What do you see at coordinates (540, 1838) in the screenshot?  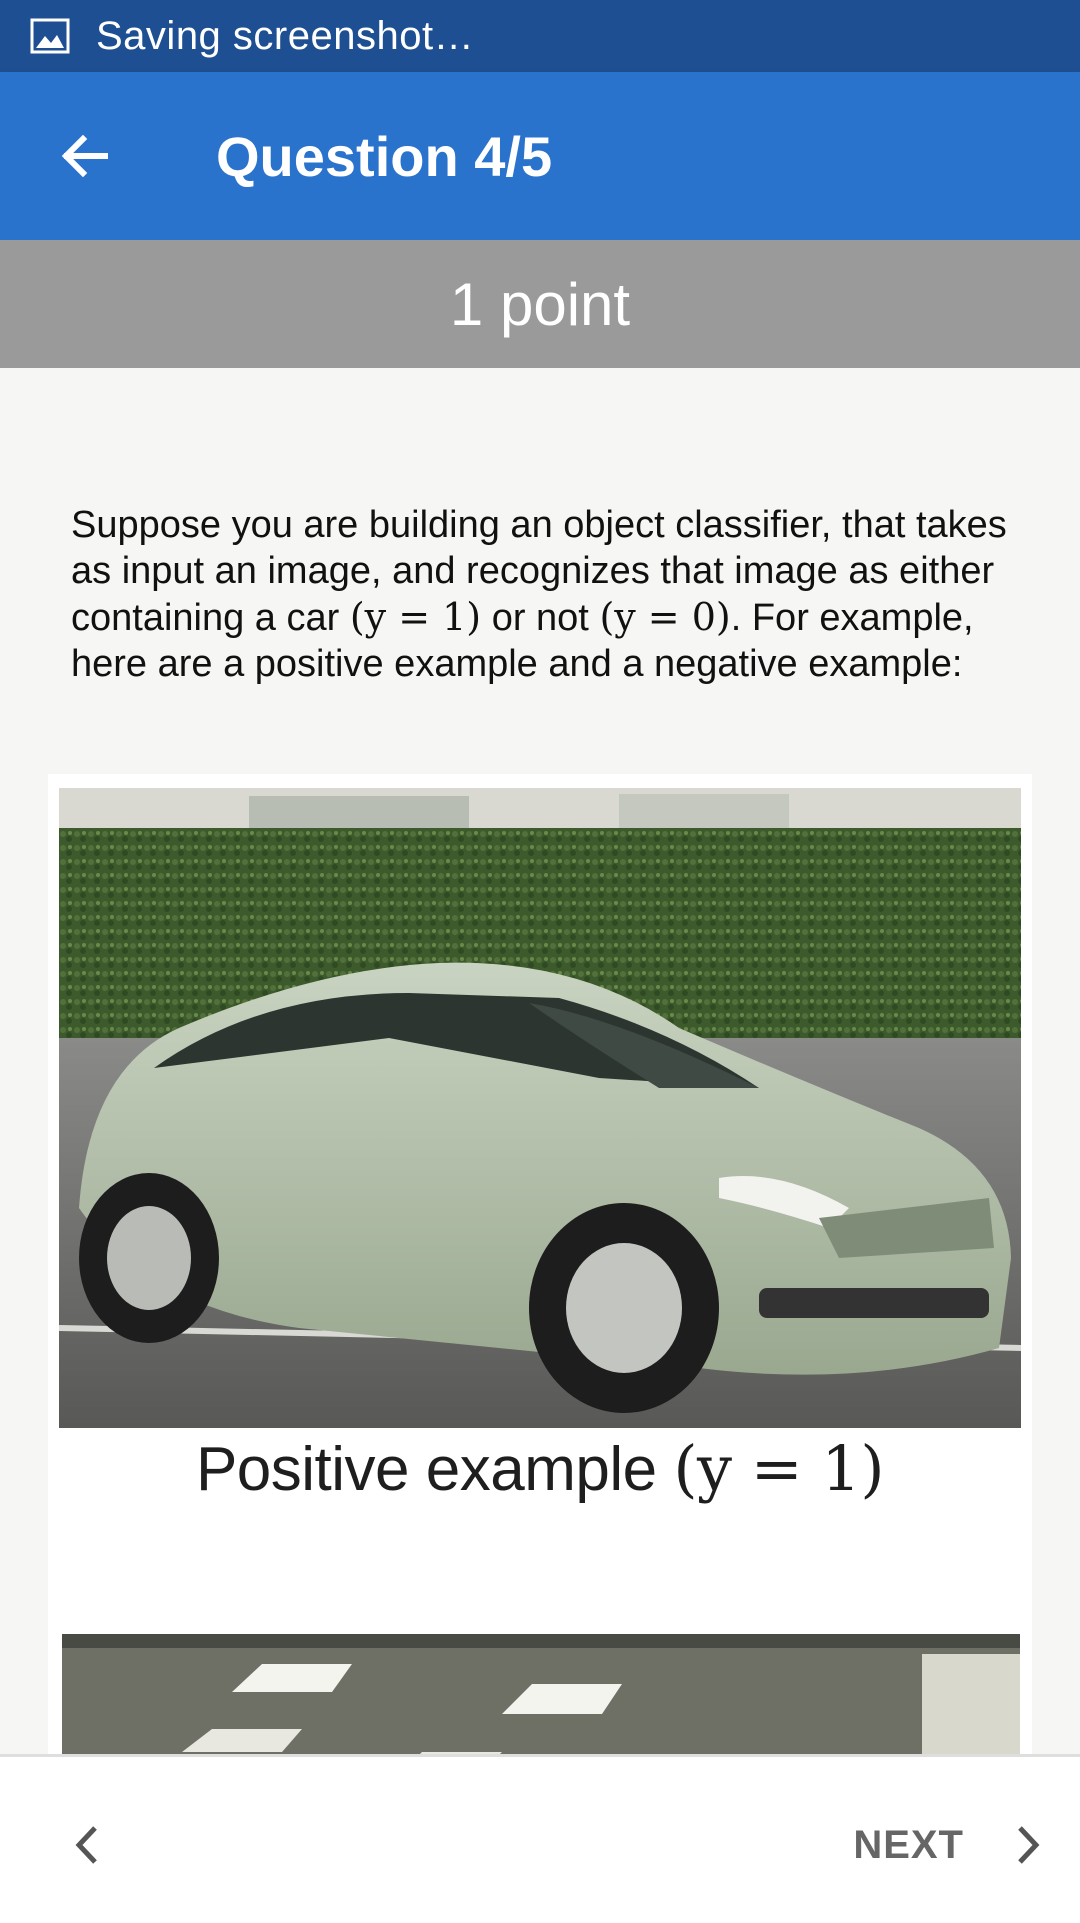 I see `bottom-navigation: NEXT` at bounding box center [540, 1838].